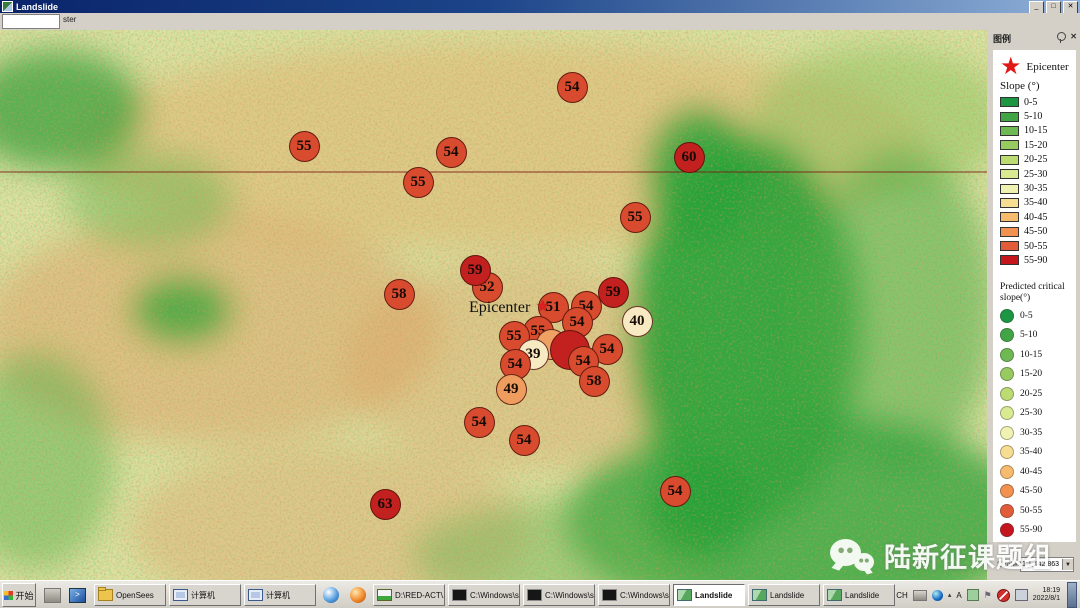  I want to click on slope-class-label: 55-90, so click(1036, 260).